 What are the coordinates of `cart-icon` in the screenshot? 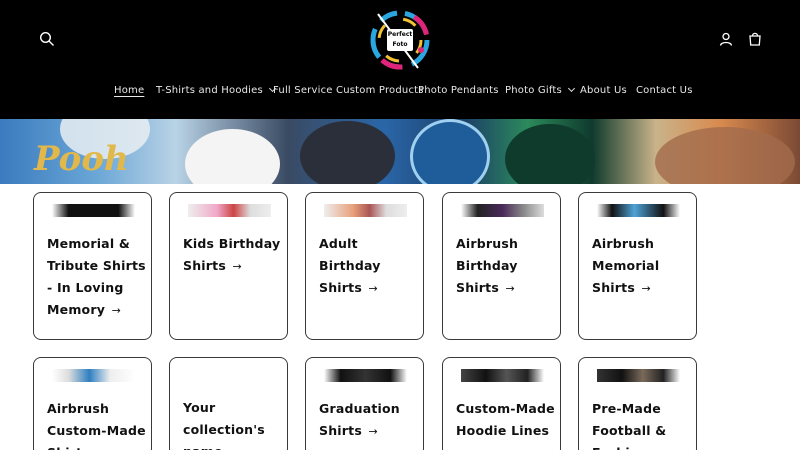 It's located at (755, 39).